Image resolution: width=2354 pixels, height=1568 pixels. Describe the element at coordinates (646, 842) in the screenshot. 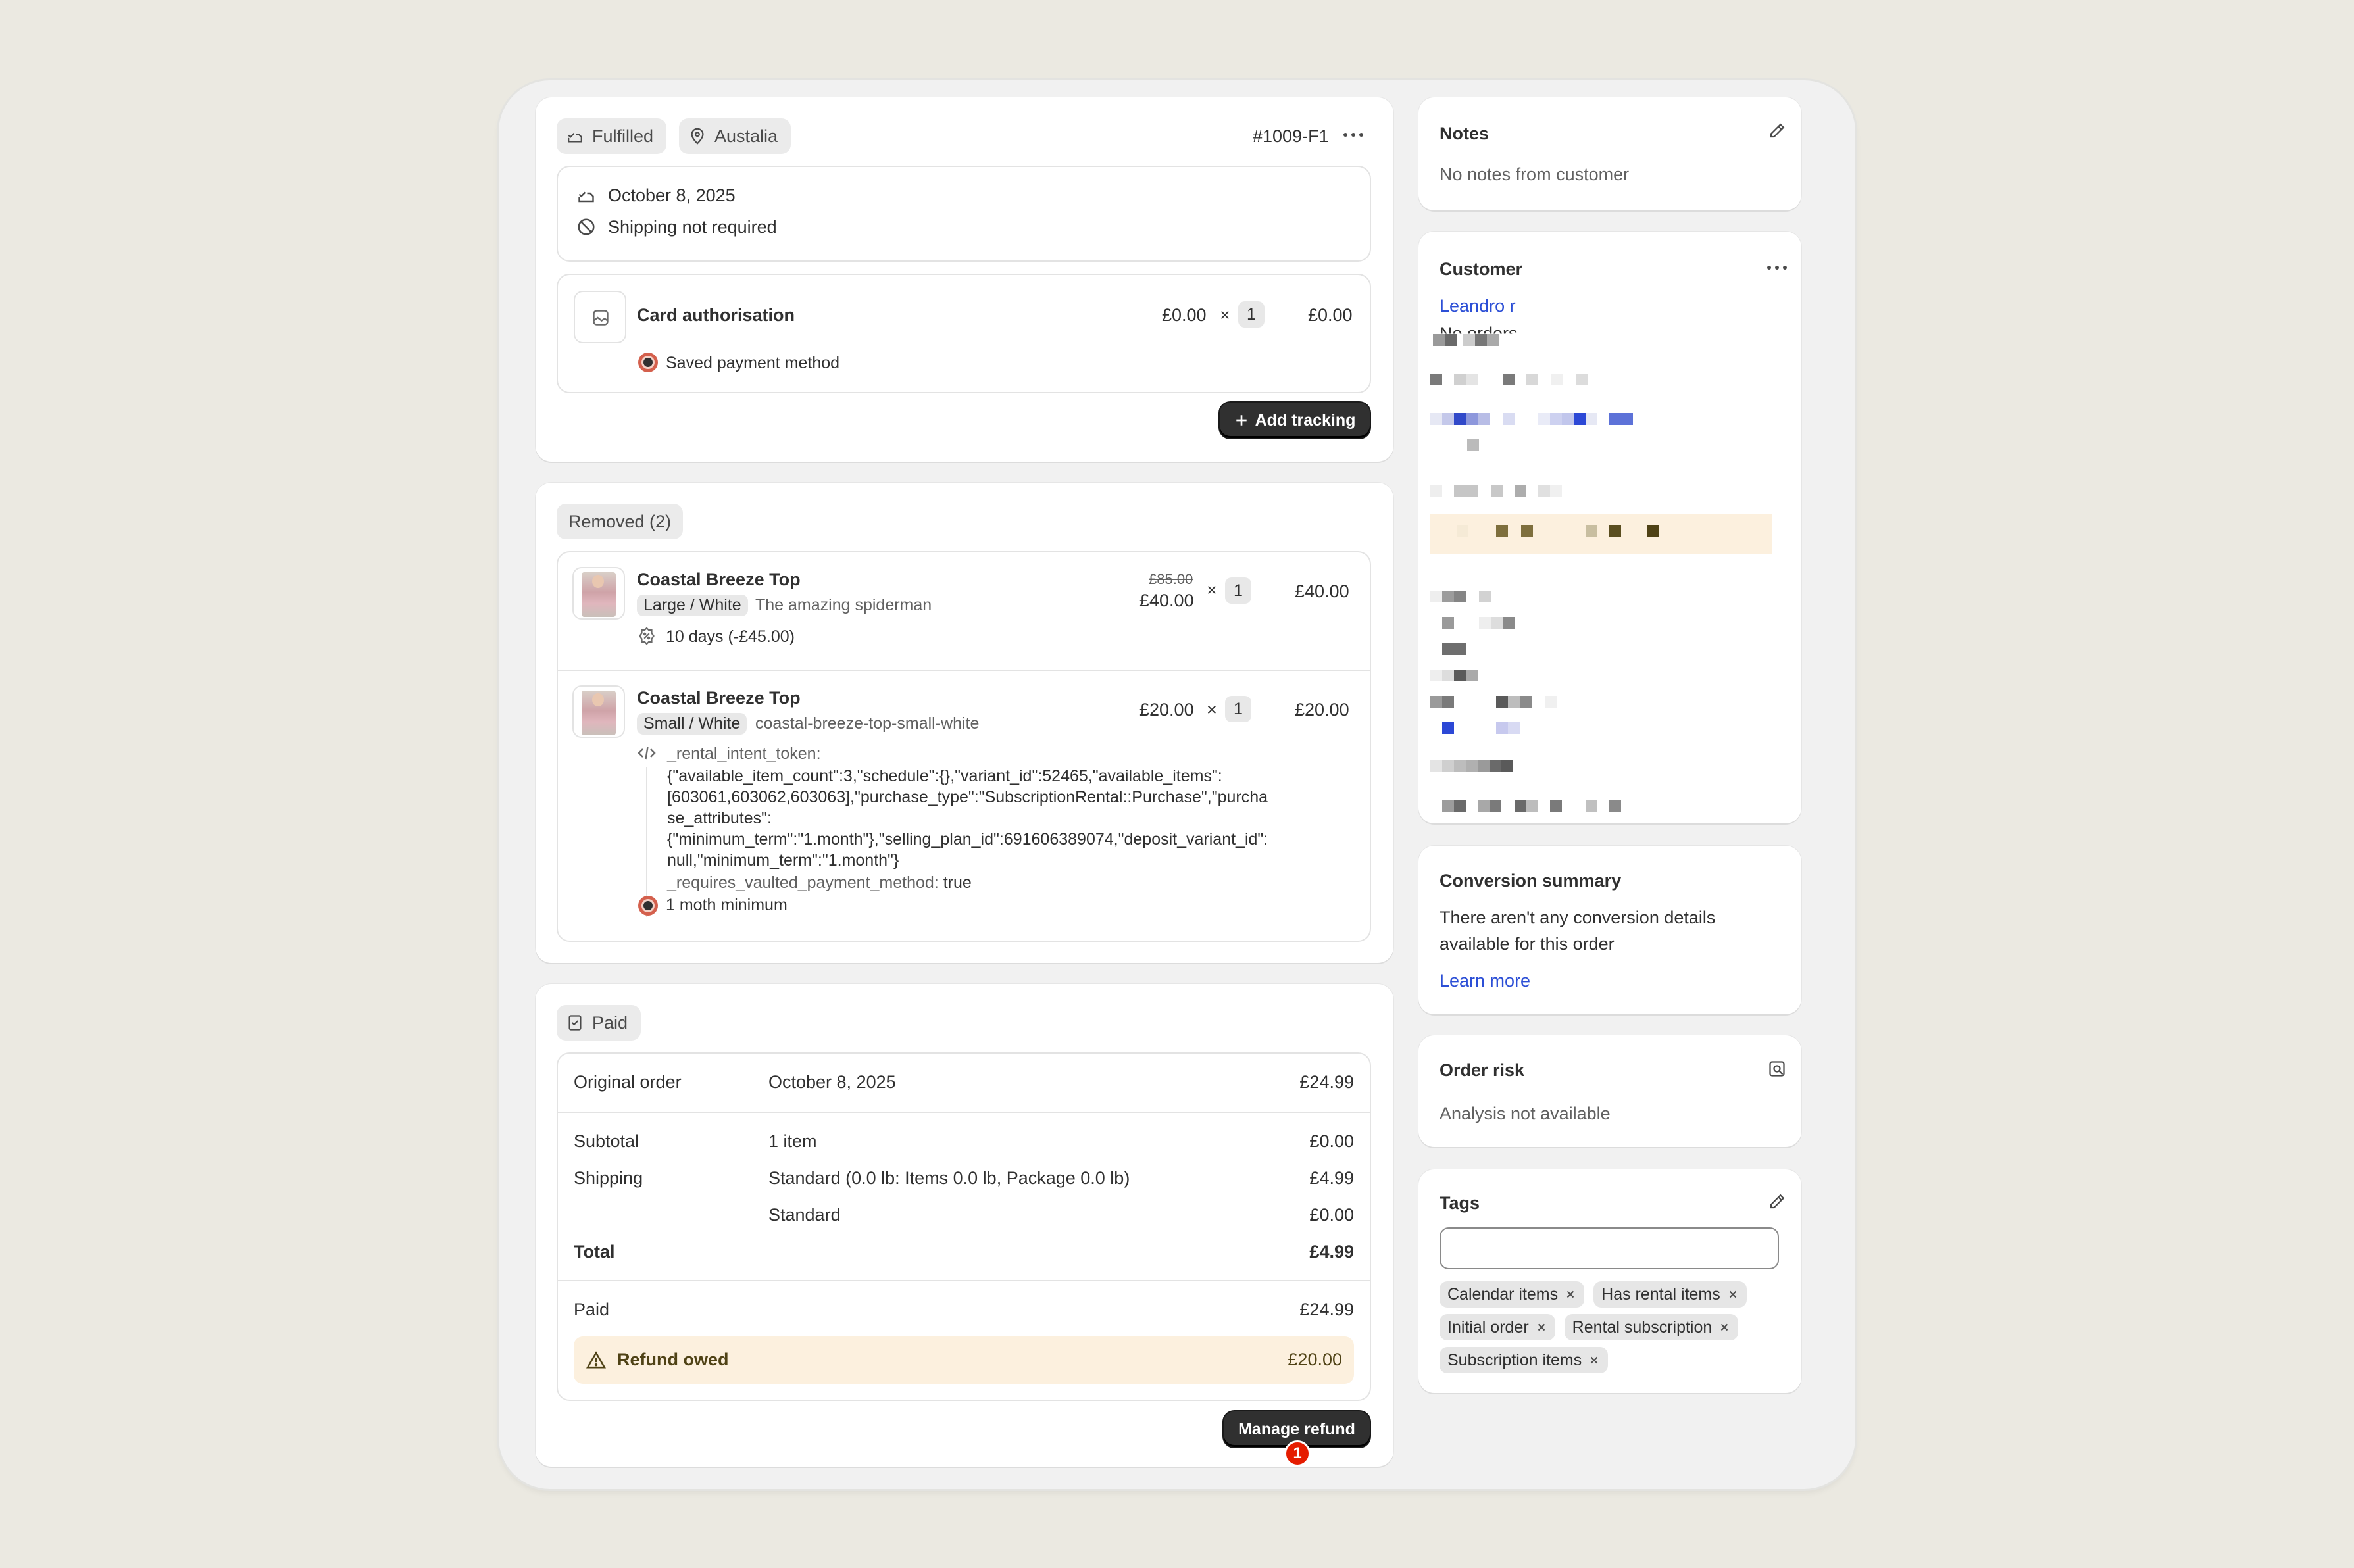

I see `property-rule` at that location.